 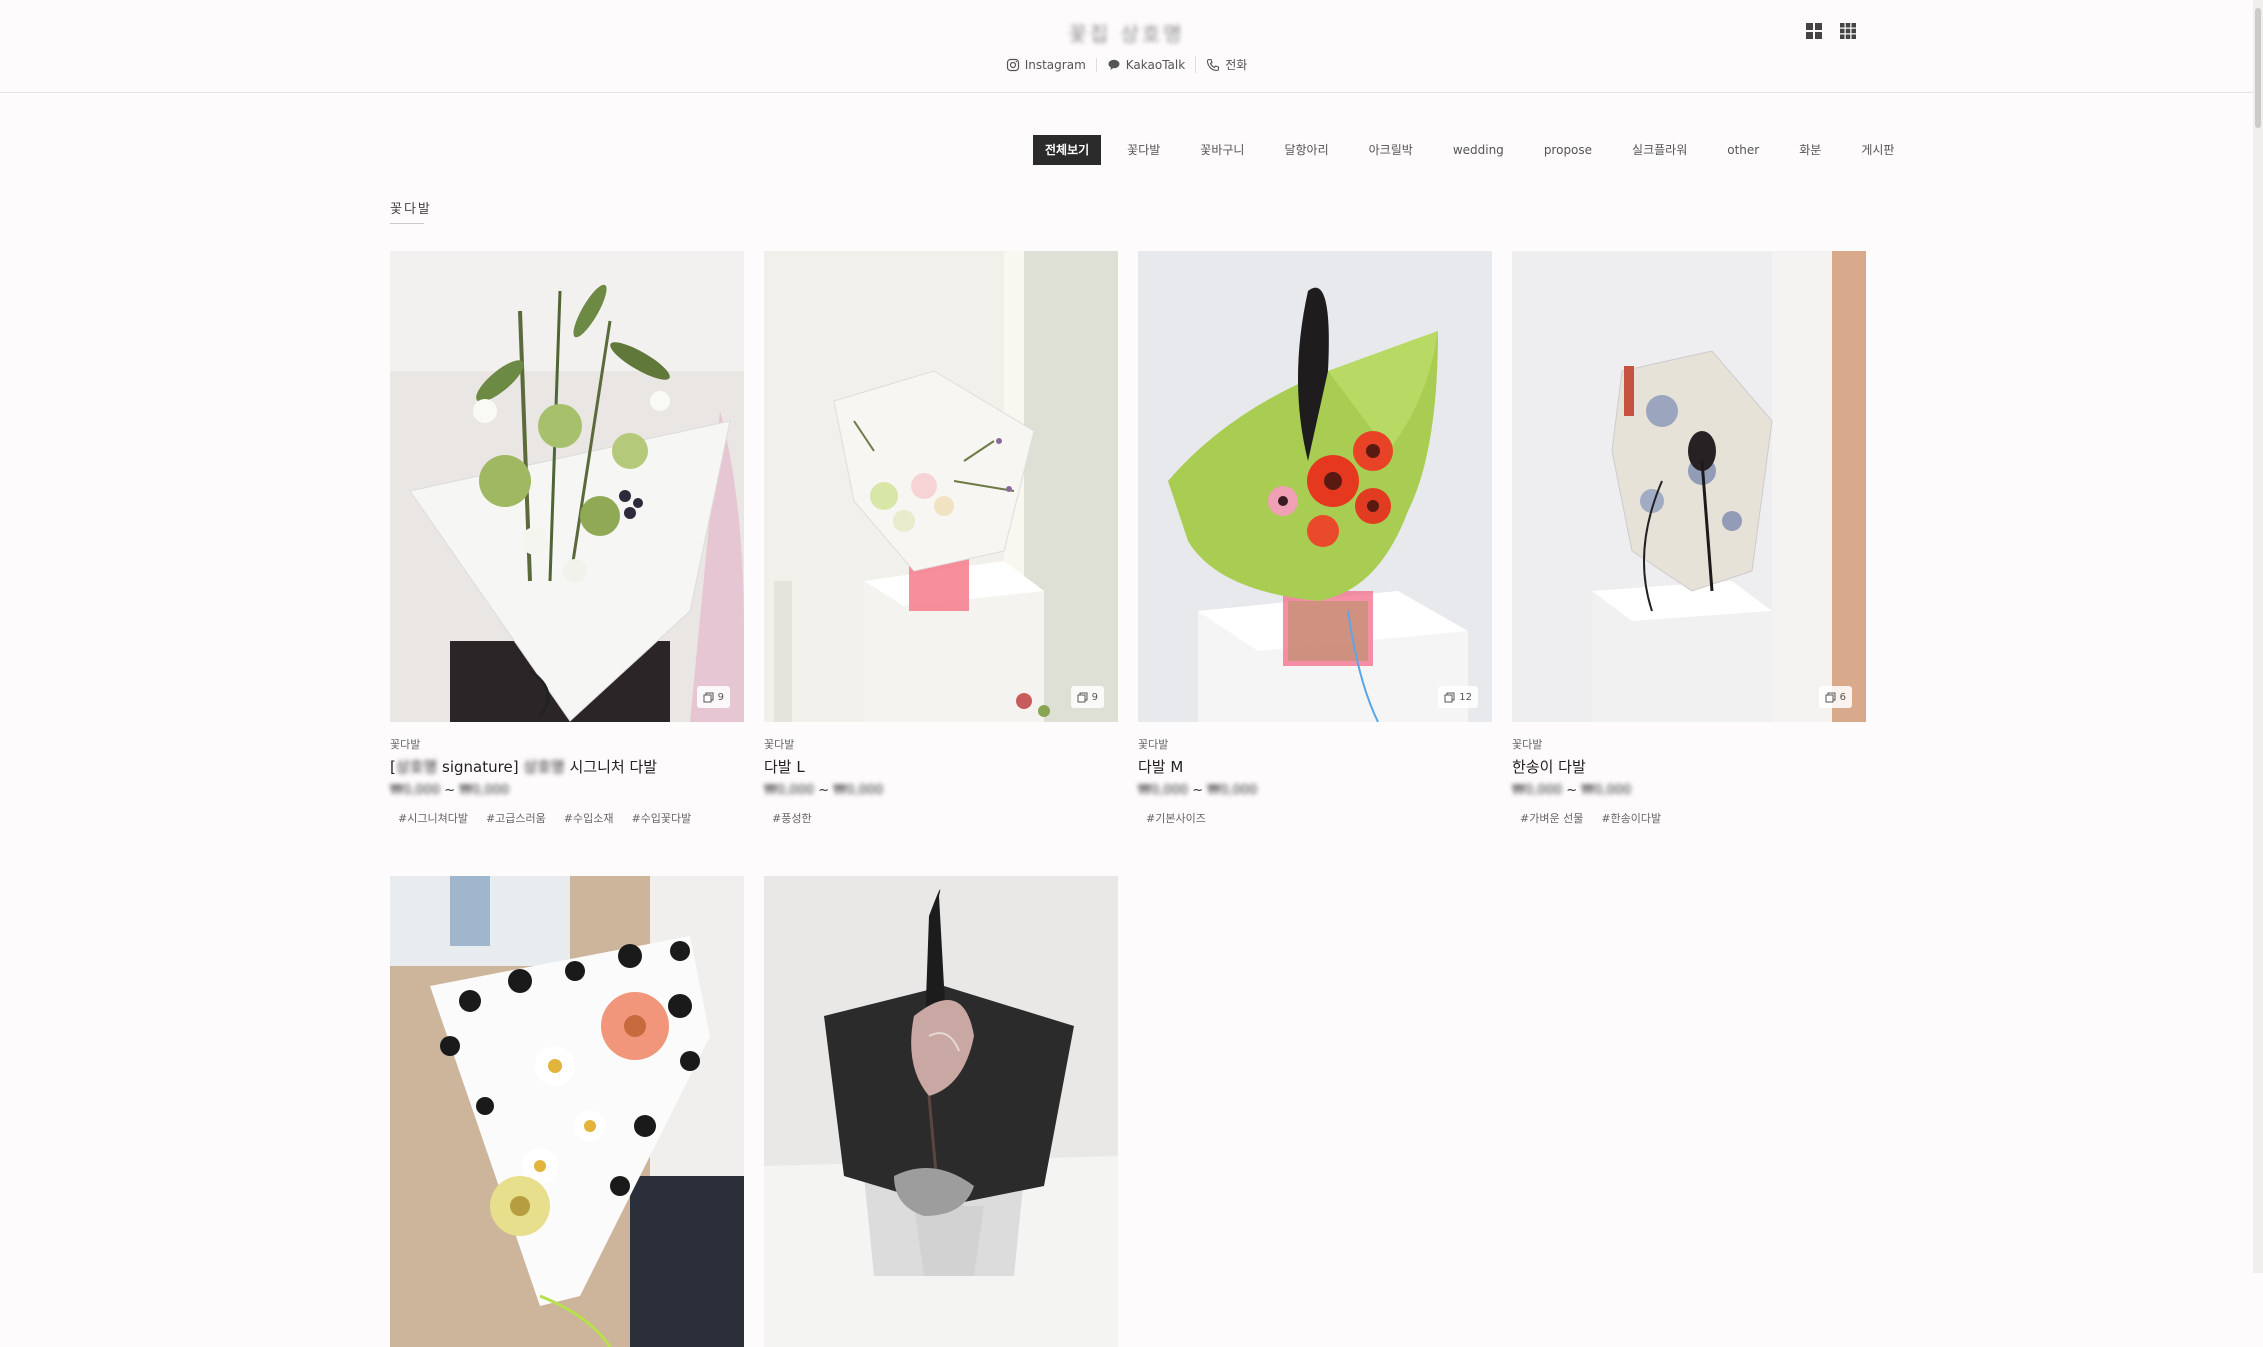 I want to click on site-header: 꽃집 상호명 Instagram KakaoTalk 전화, so click(x=1126, y=46).